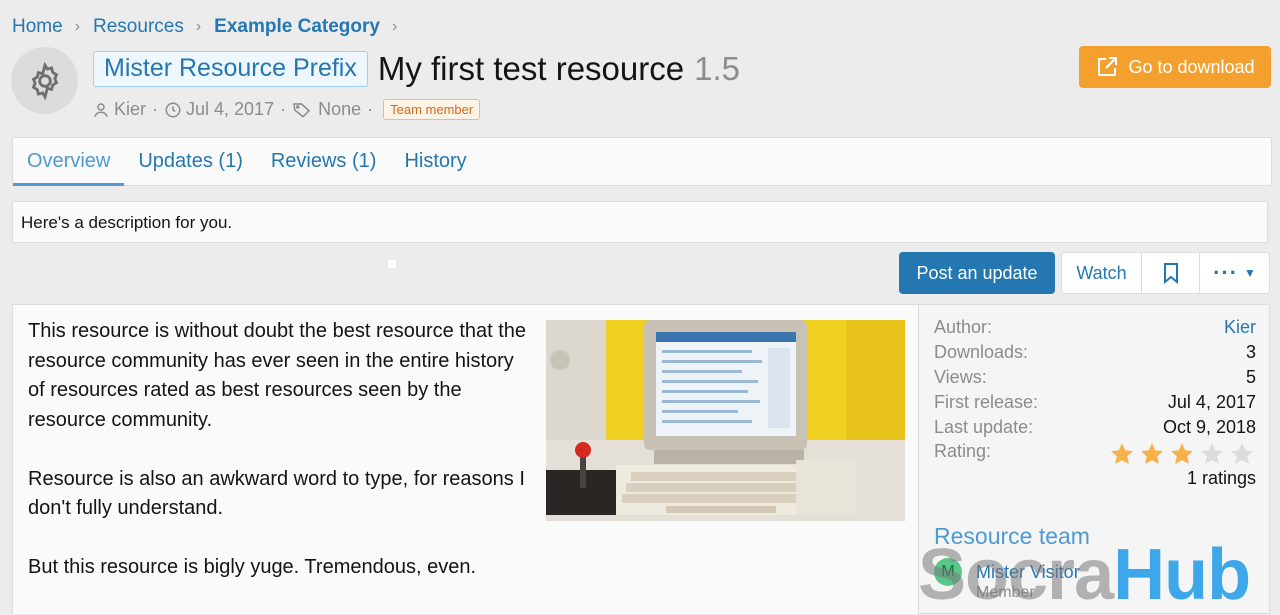  I want to click on info-ratings-count: 1 ratings, so click(1095, 478).